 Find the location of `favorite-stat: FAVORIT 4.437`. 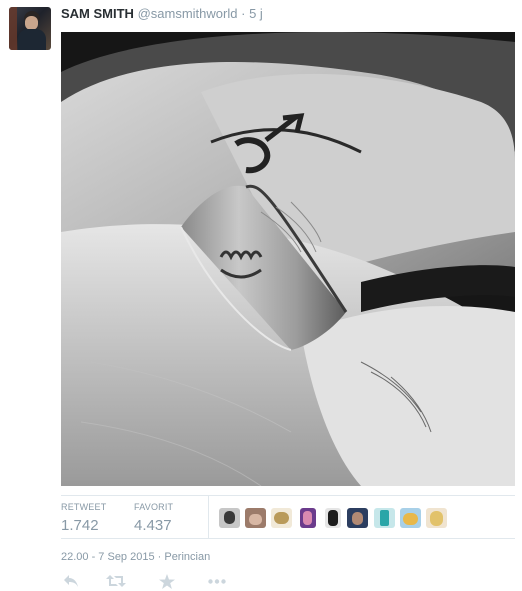

favorite-stat: FAVORIT 4.437 is located at coordinates (153, 518).